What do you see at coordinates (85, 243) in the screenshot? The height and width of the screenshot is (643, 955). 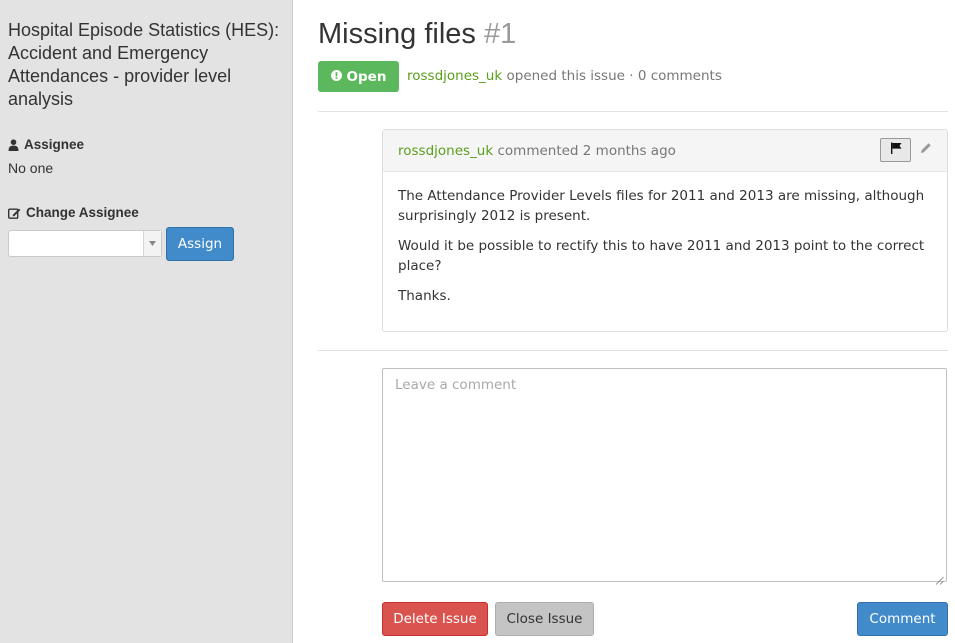 I see `assignee-select` at bounding box center [85, 243].